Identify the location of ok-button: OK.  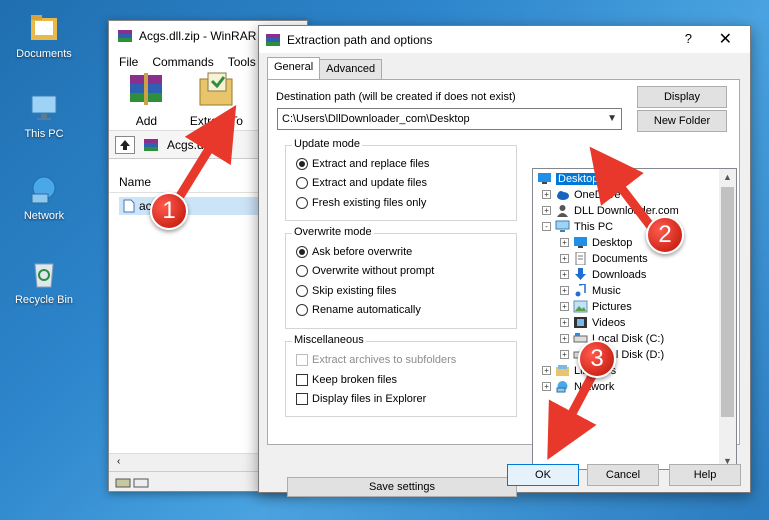
(543, 475).